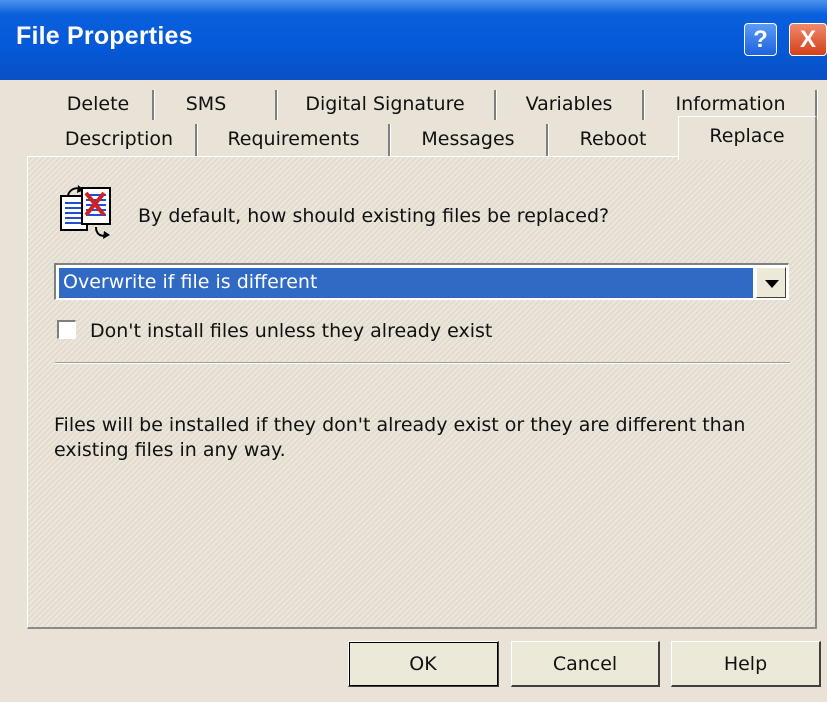 This screenshot has width=827, height=702. What do you see at coordinates (422, 363) in the screenshot?
I see `divider` at bounding box center [422, 363].